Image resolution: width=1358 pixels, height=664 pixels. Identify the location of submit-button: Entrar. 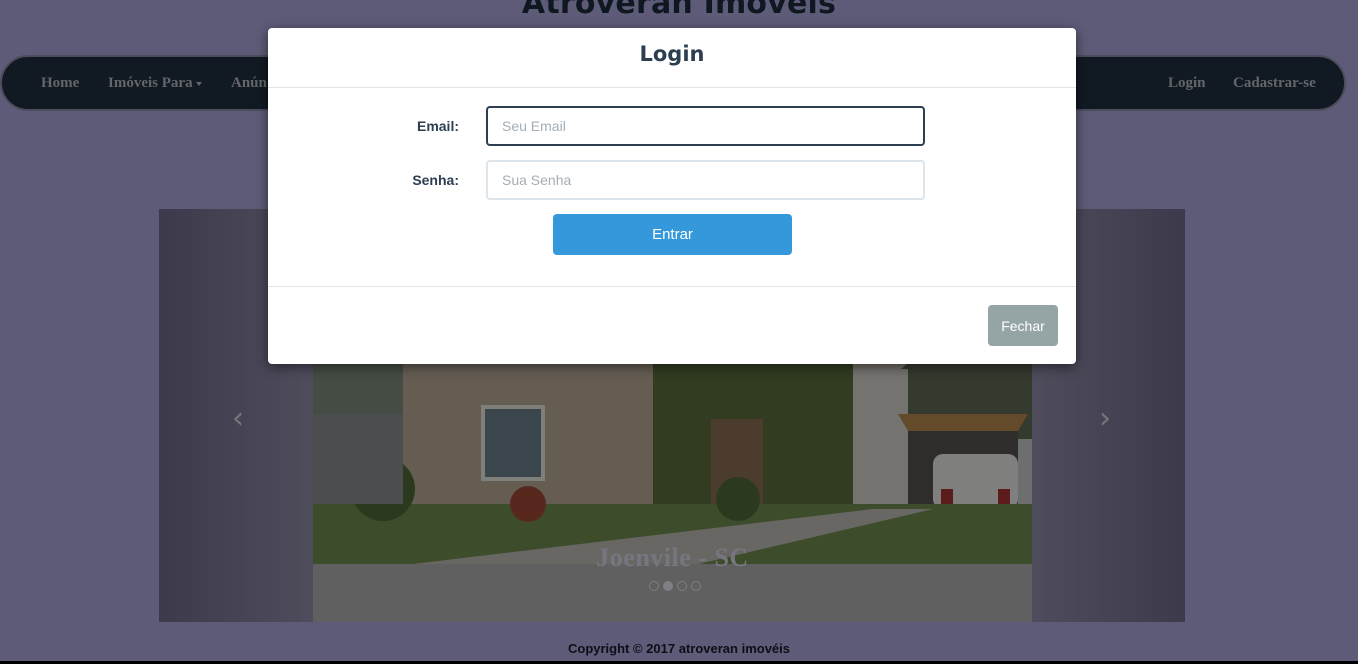
(672, 234).